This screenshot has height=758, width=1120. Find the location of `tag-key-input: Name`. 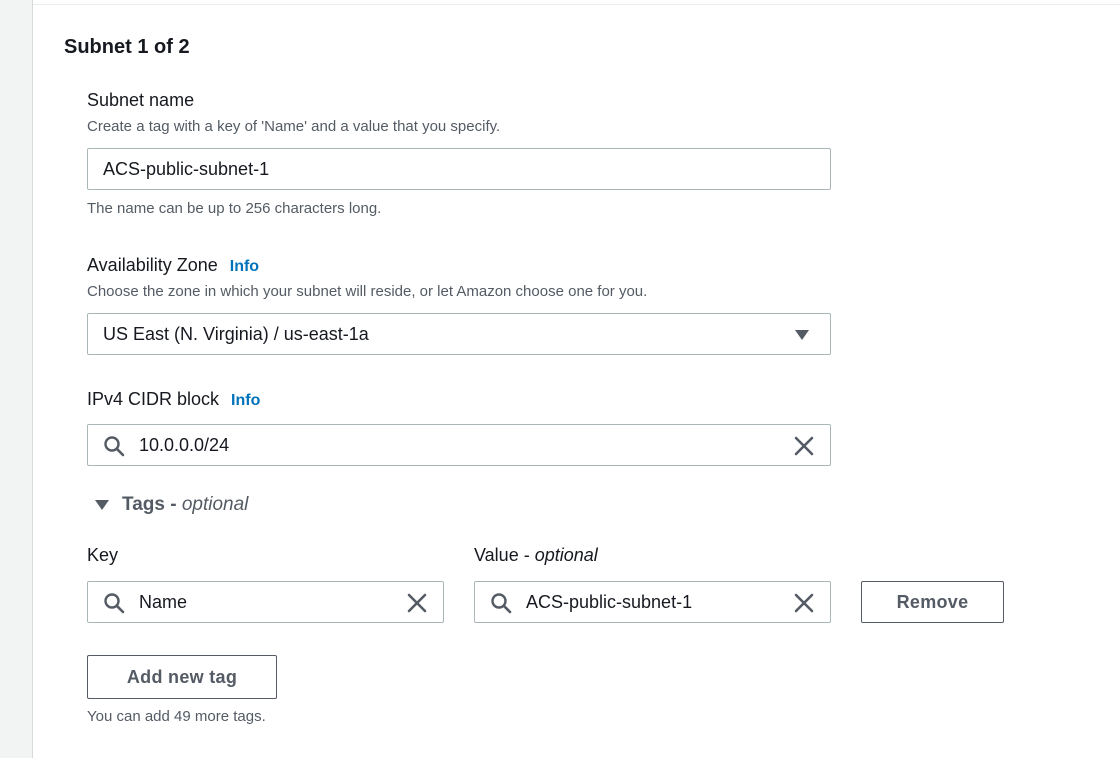

tag-key-input: Name is located at coordinates (265, 602).